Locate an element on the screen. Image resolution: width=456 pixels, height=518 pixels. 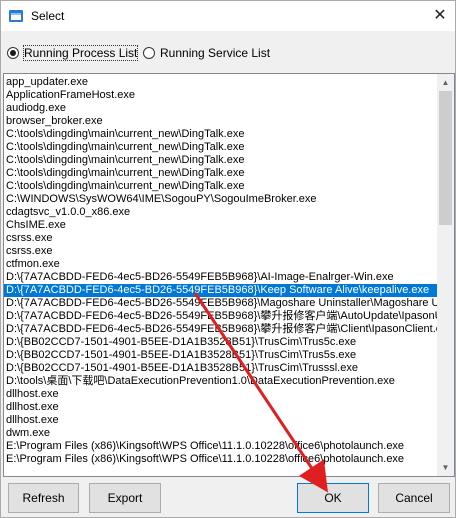
radio-running-process-list: Running Process List is located at coordinates (73, 53).